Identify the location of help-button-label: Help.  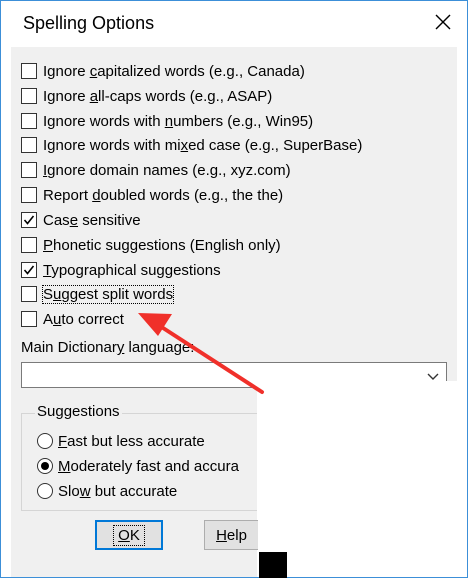
(231, 535).